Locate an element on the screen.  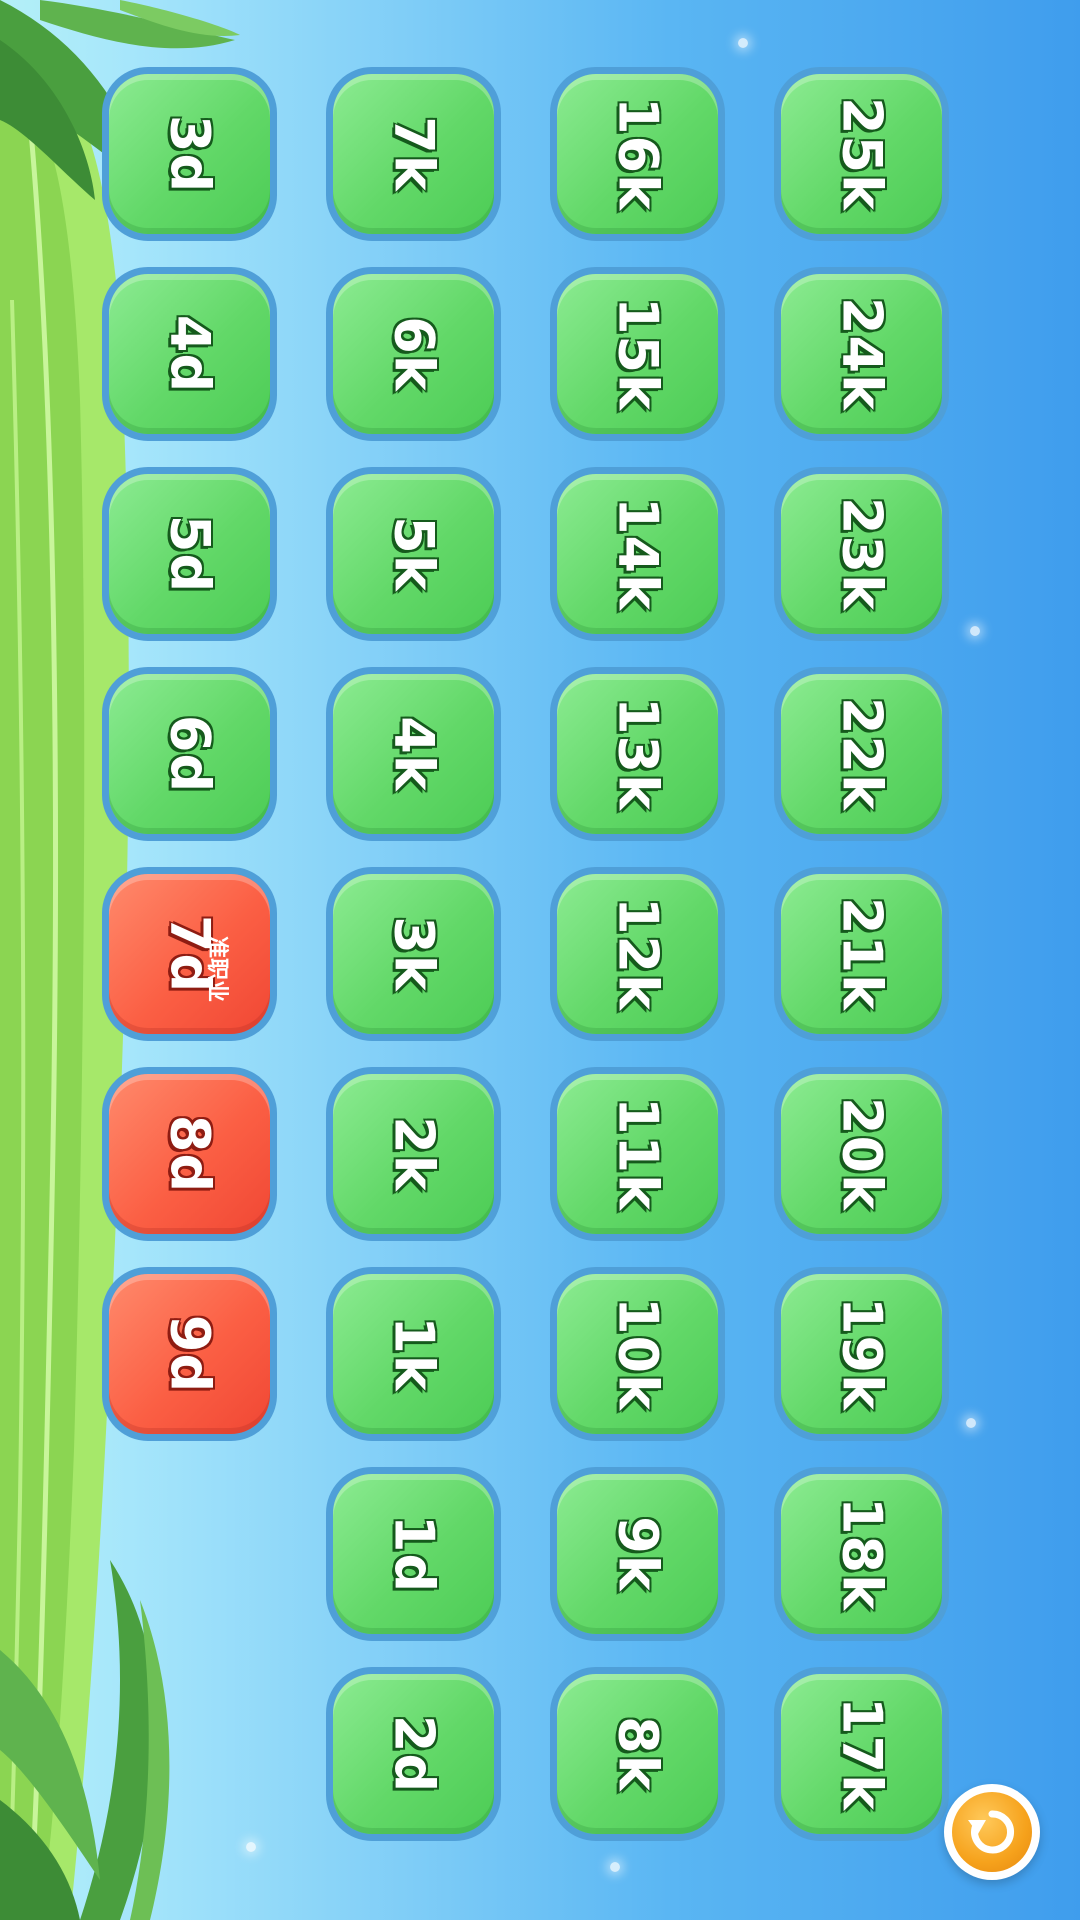
level-label: 6k is located at coordinates (413, 354).